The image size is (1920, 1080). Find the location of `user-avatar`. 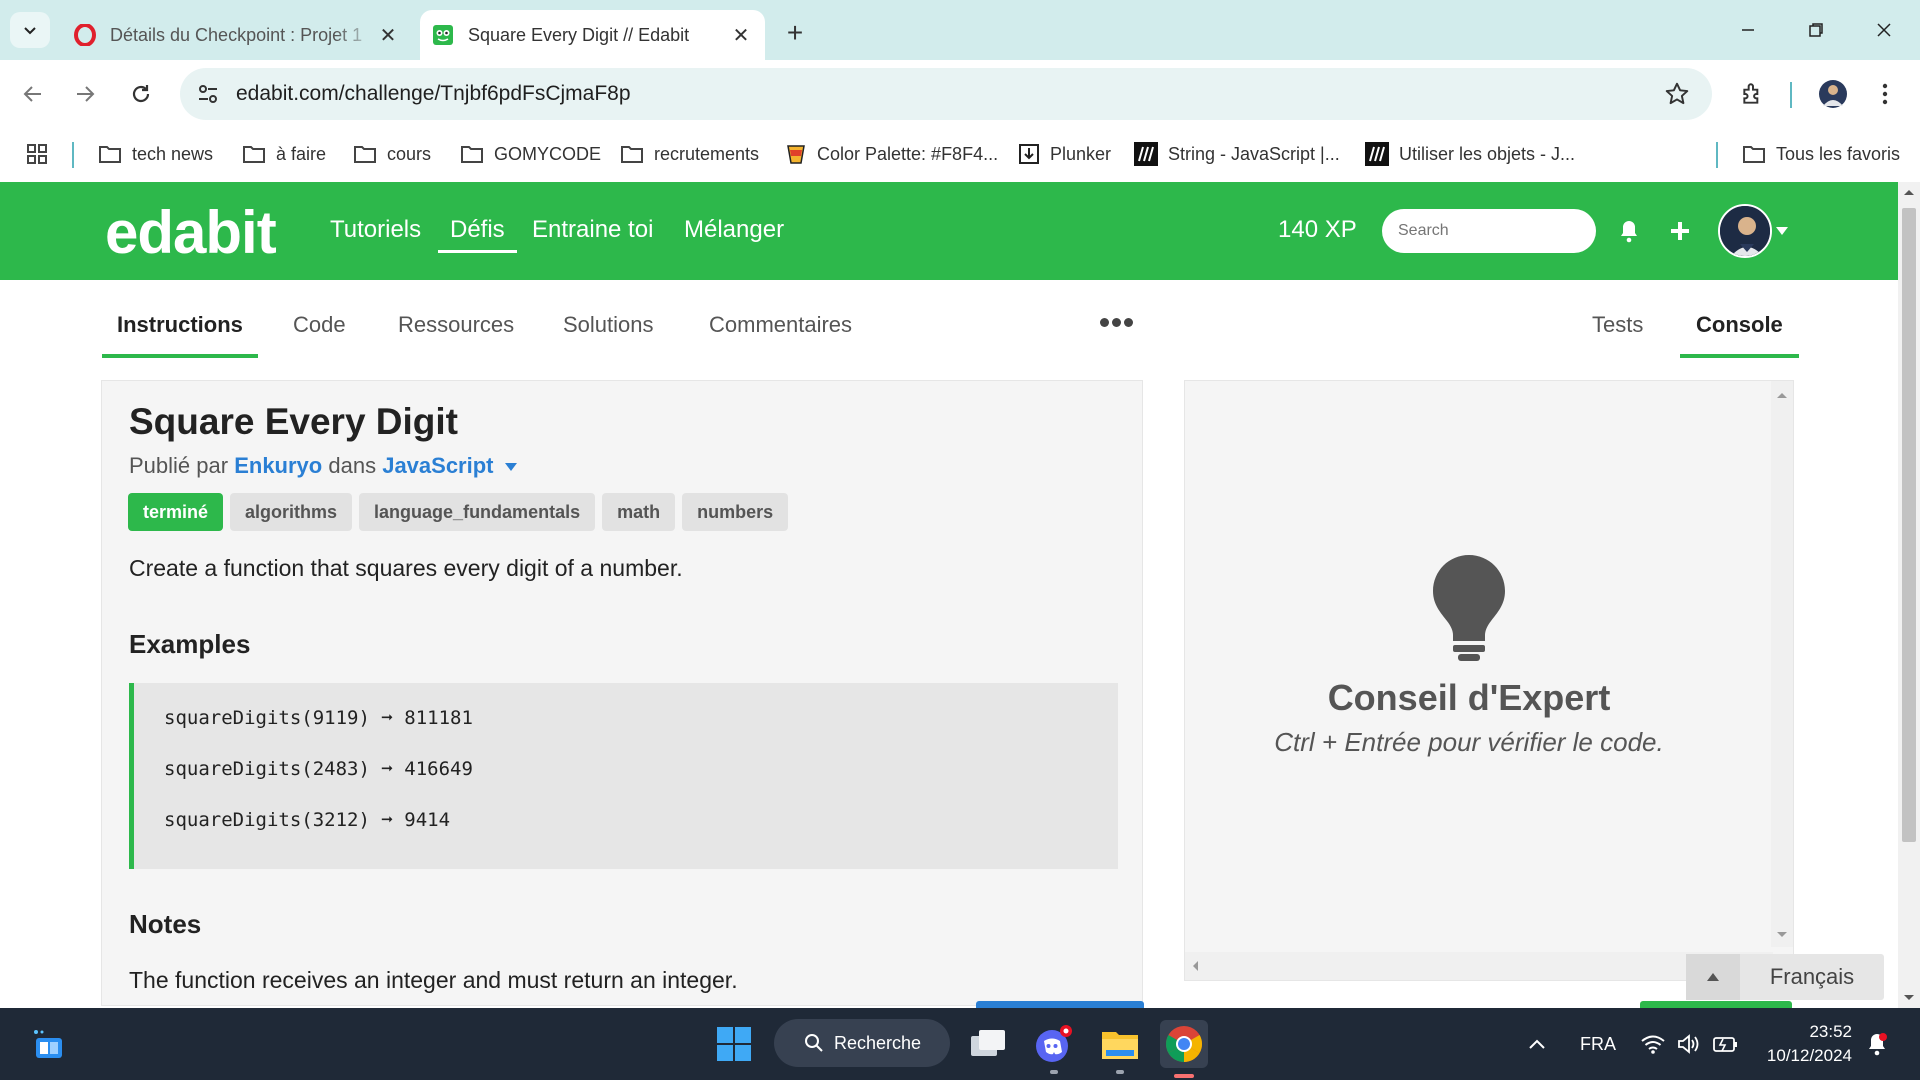

user-avatar is located at coordinates (1745, 231).